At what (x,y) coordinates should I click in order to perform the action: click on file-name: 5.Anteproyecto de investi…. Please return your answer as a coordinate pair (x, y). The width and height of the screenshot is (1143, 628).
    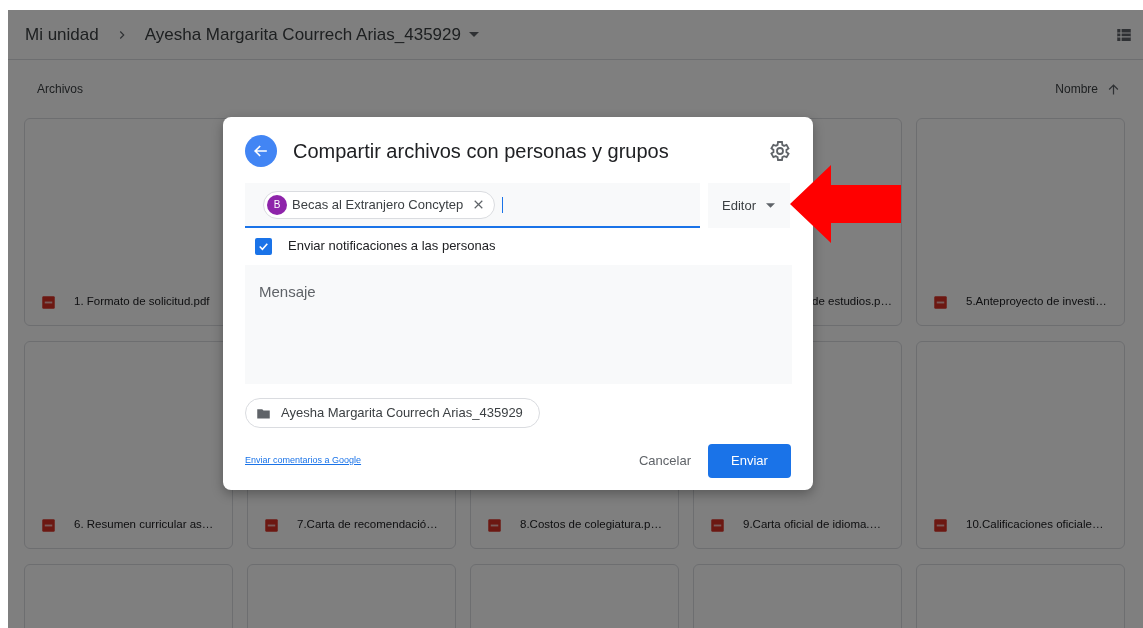
    Looking at the image, I should click on (1036, 302).